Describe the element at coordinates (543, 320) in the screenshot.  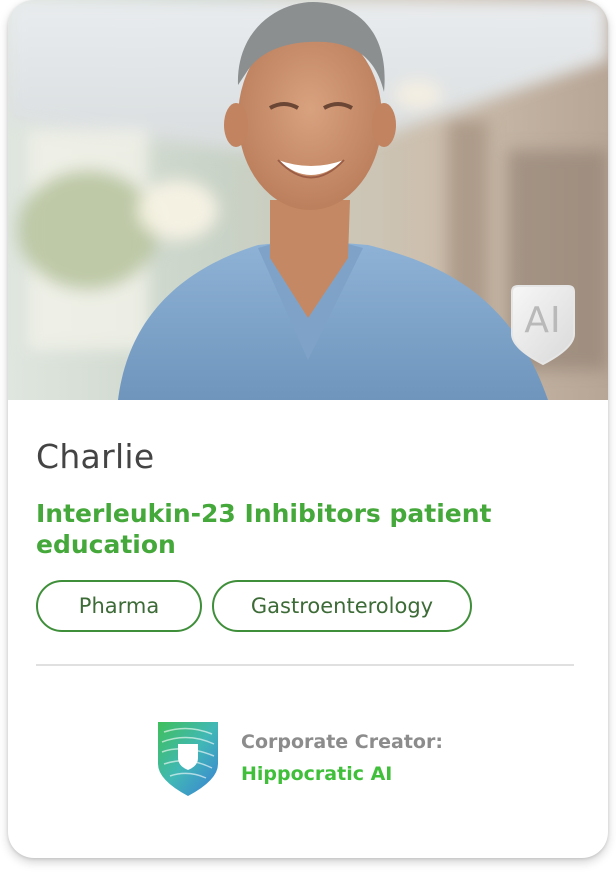
I see `ai-badge-text: AI` at that location.